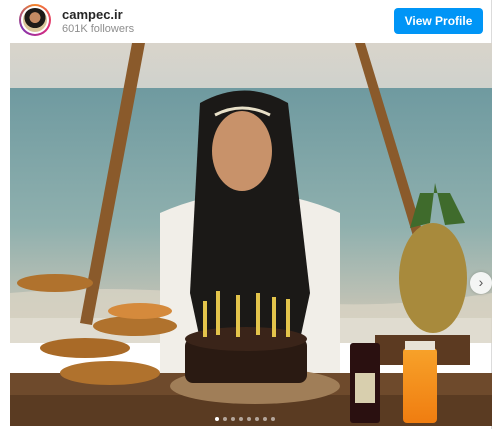  Describe the element at coordinates (245, 420) in the screenshot. I see `carousel-indicators` at that location.